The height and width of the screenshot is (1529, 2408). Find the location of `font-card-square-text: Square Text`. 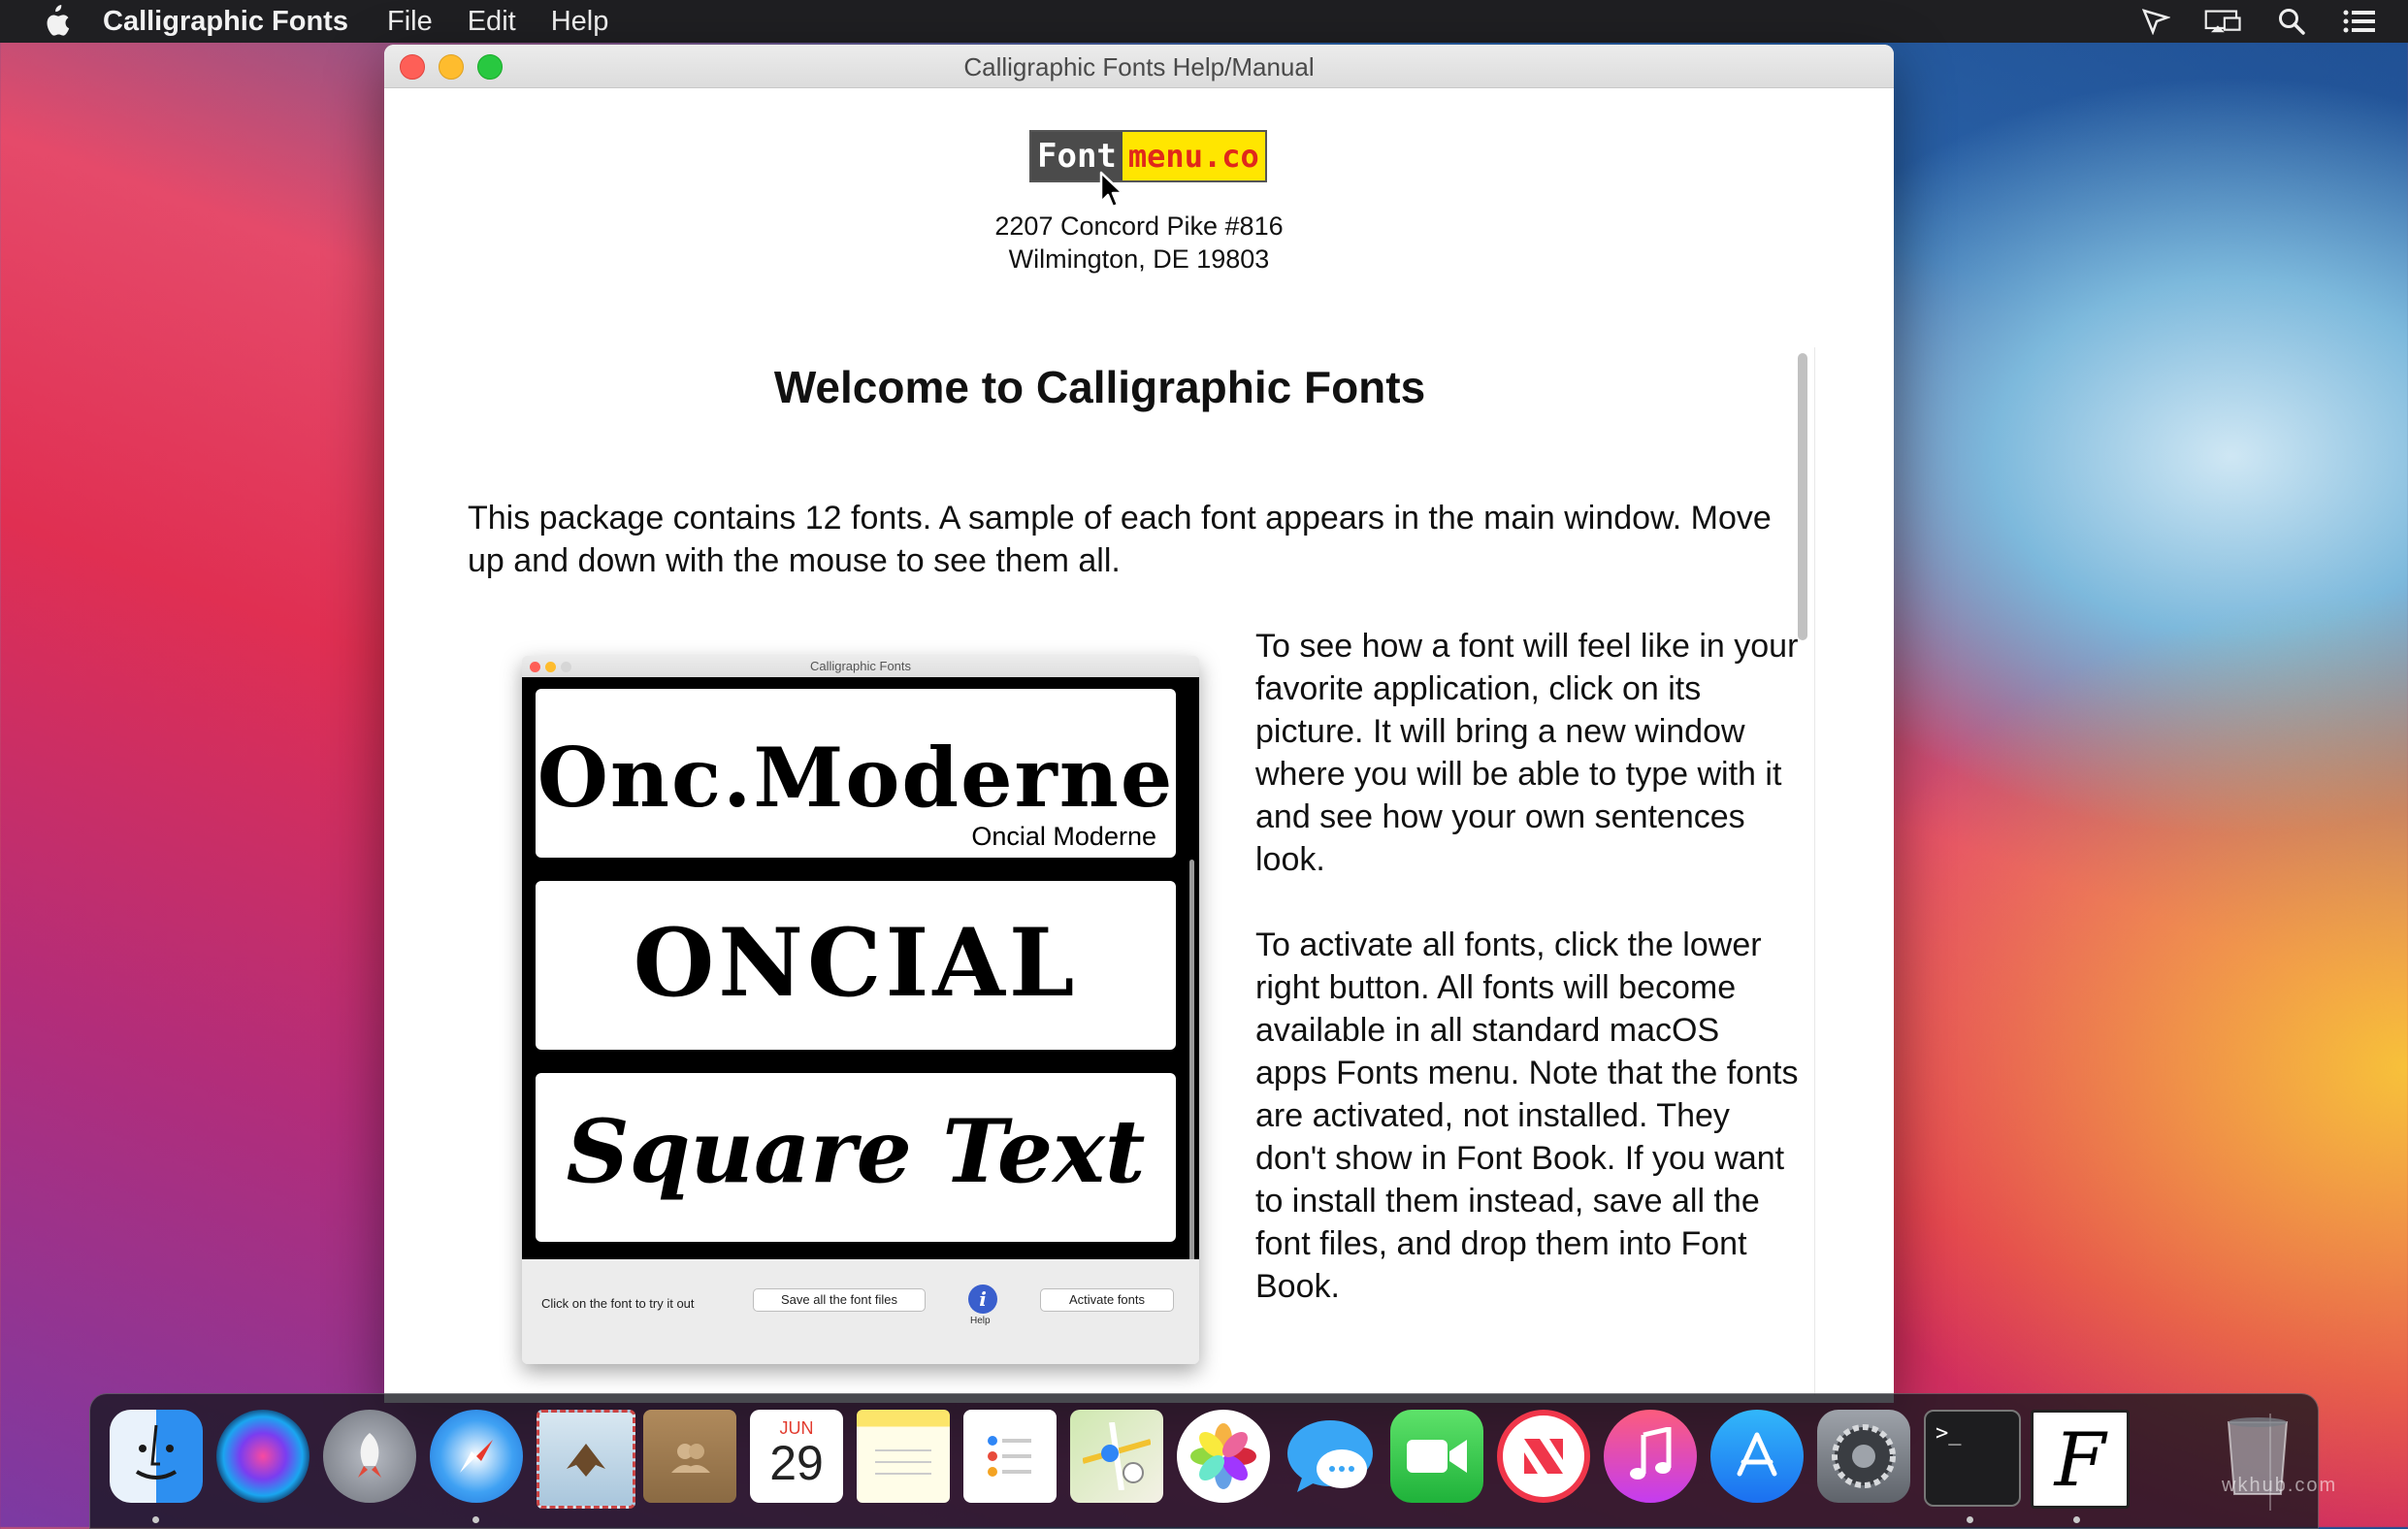

font-card-square-text: Square Text is located at coordinates (856, 1157).